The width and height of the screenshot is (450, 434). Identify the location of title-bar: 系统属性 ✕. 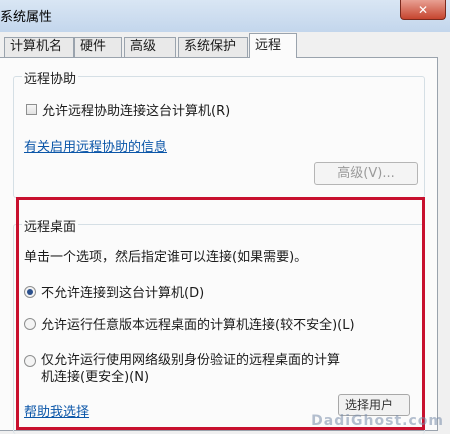
(225, 16).